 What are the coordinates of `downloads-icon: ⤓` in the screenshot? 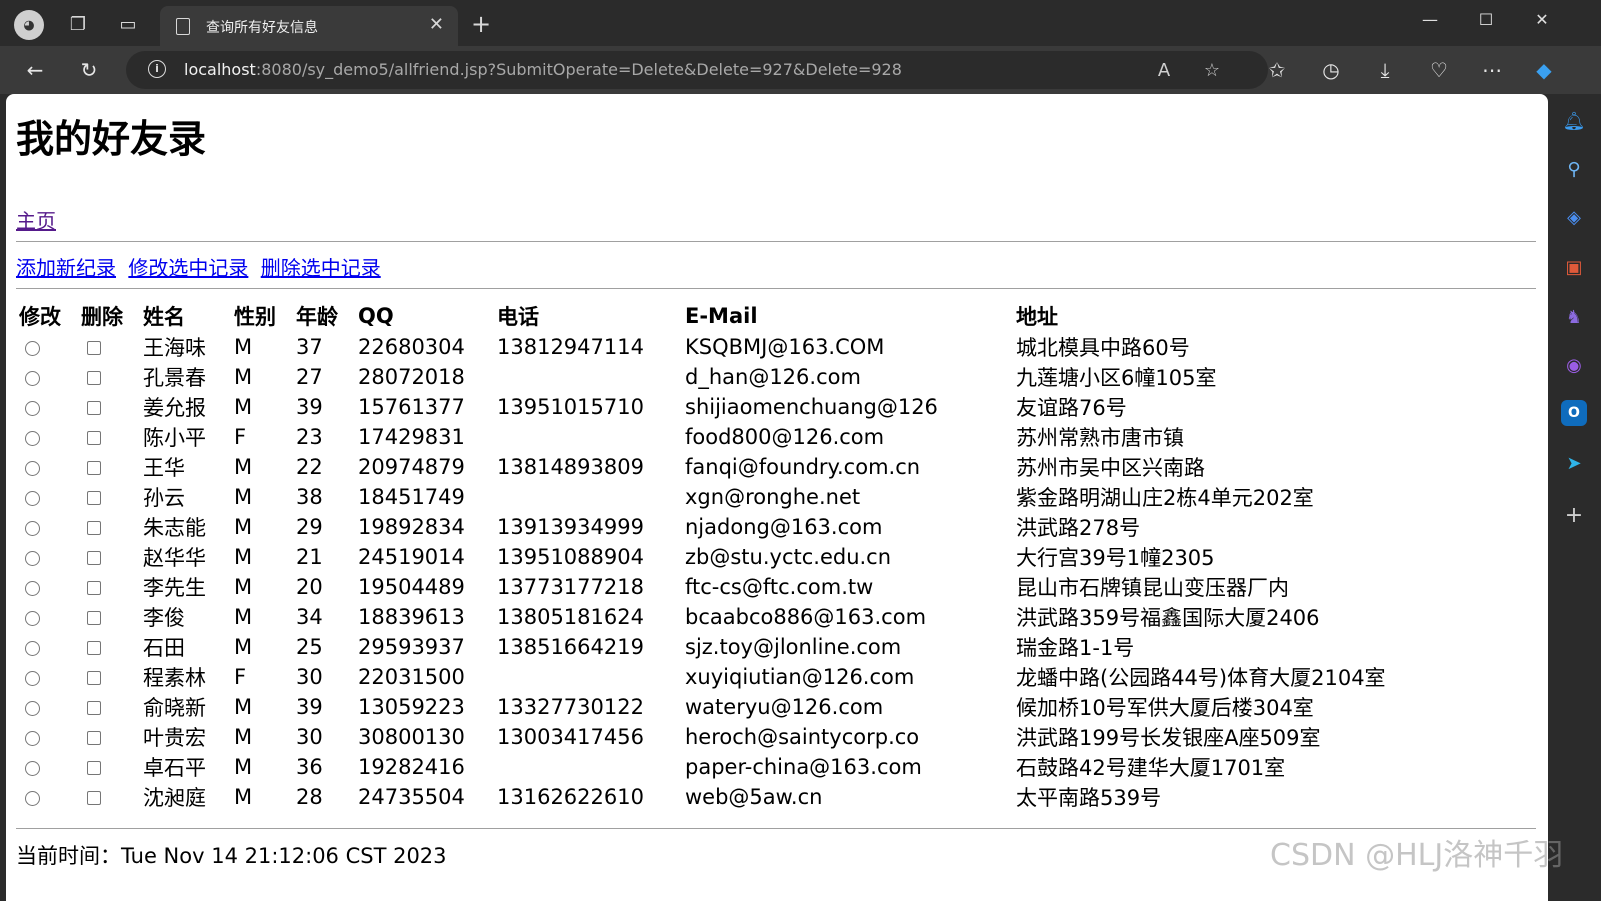 It's located at (1385, 70).